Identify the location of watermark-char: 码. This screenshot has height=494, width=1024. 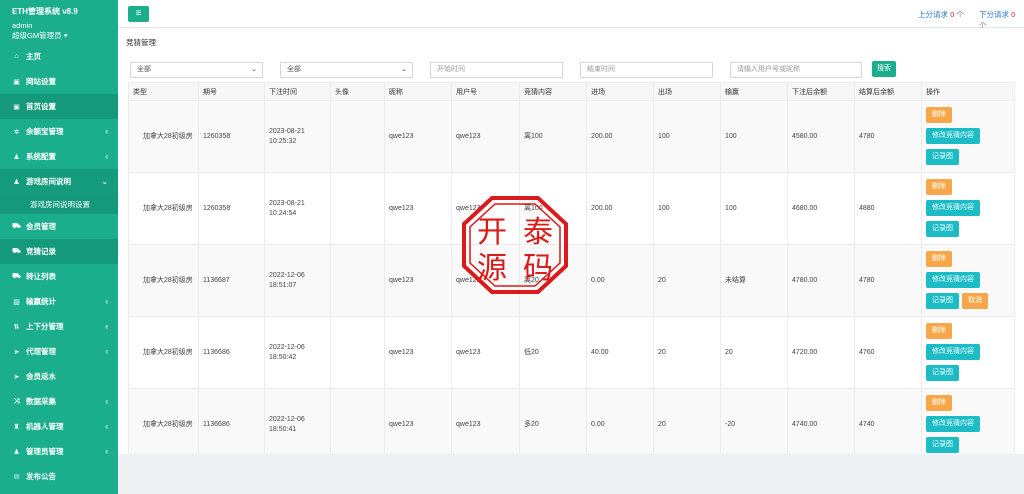
(538, 268).